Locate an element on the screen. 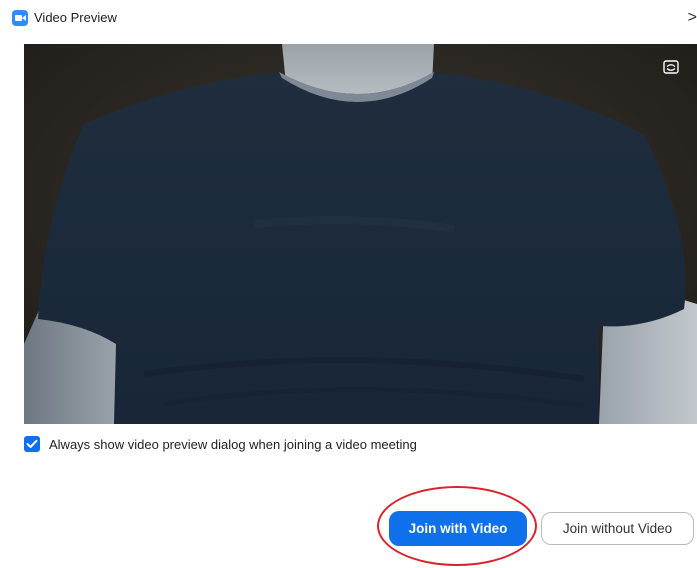  always-show-preview-checkbox is located at coordinates (32, 444).